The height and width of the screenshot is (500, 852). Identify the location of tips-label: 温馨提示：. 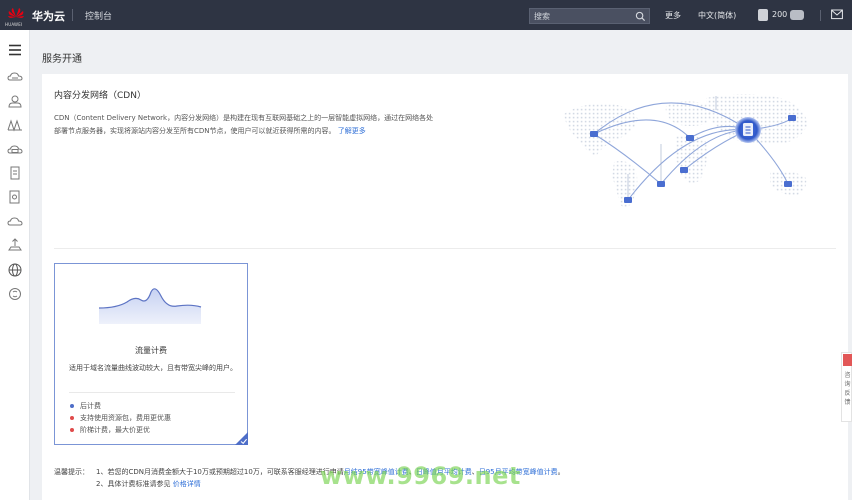
(71, 472).